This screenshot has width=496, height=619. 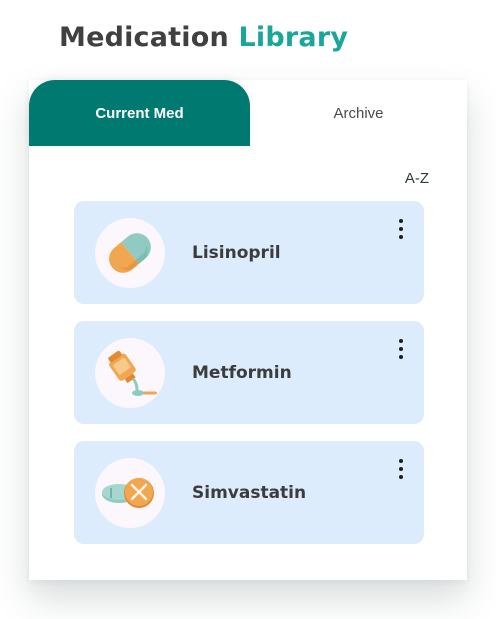 I want to click on tab-archive-label: Archive, so click(x=358, y=113).